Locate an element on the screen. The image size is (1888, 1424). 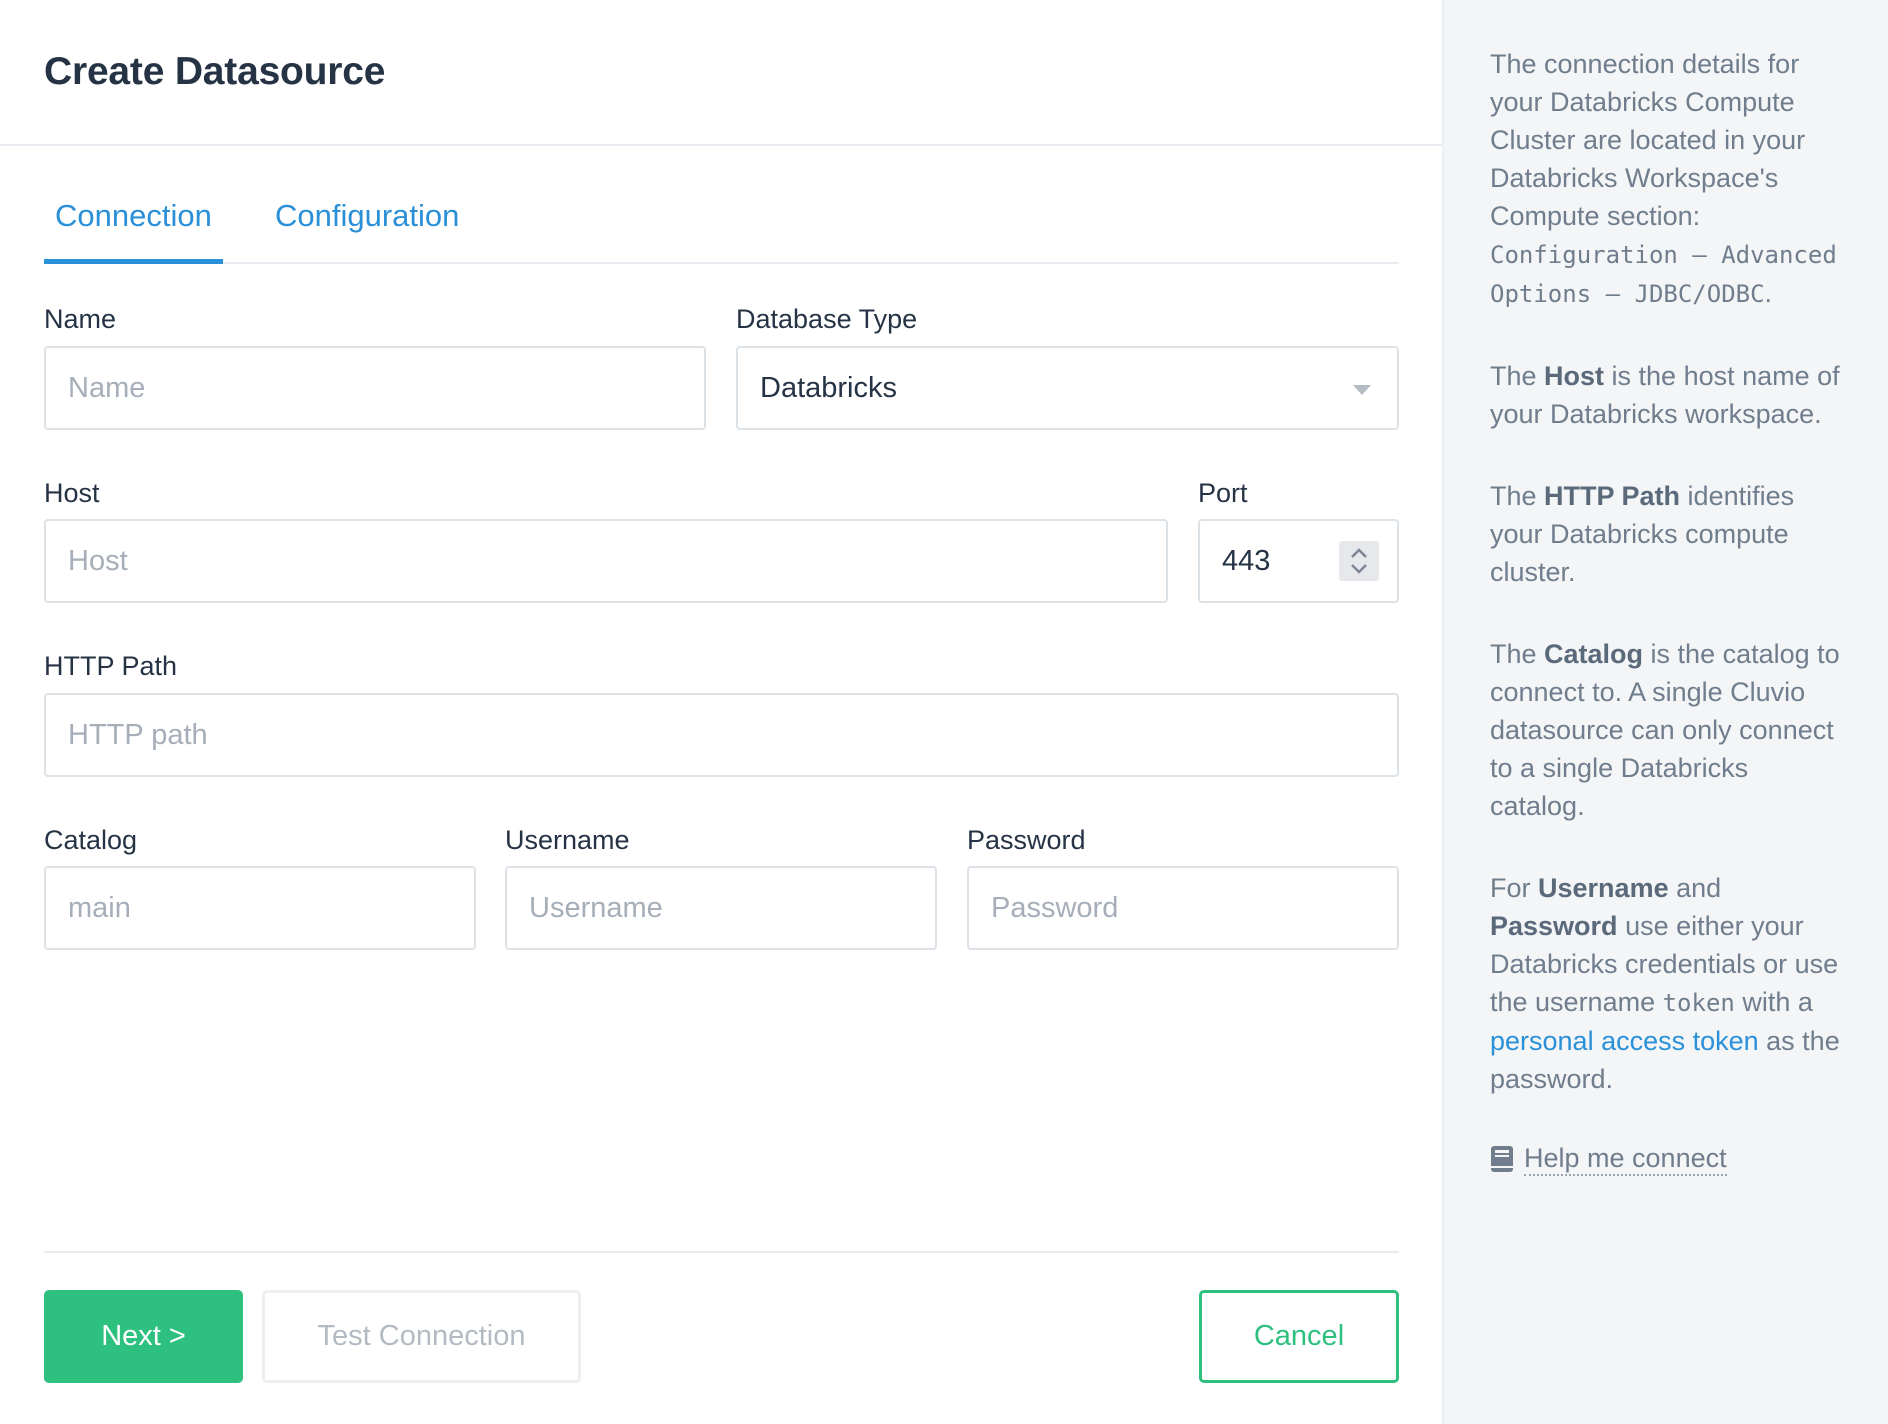
catalog-input is located at coordinates (260, 908).